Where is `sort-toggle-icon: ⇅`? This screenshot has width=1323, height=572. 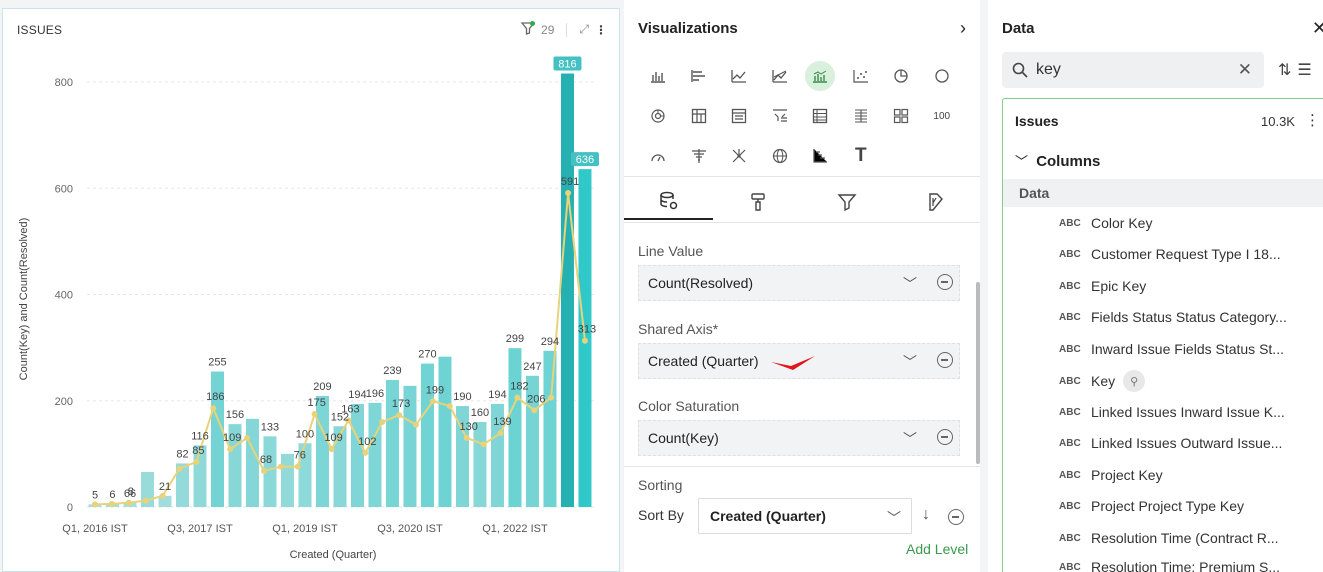 sort-toggle-icon: ⇅ is located at coordinates (1287, 70).